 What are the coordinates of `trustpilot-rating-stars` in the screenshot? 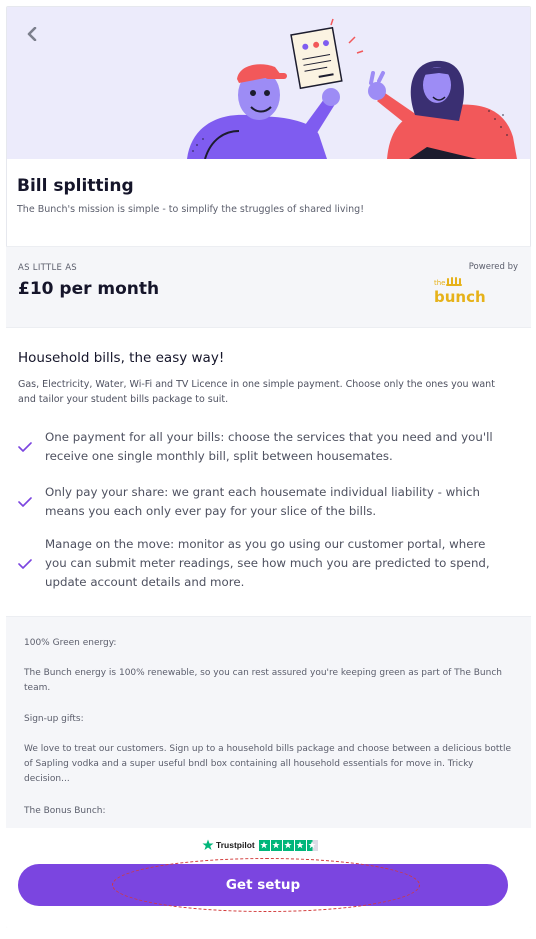 It's located at (288, 845).